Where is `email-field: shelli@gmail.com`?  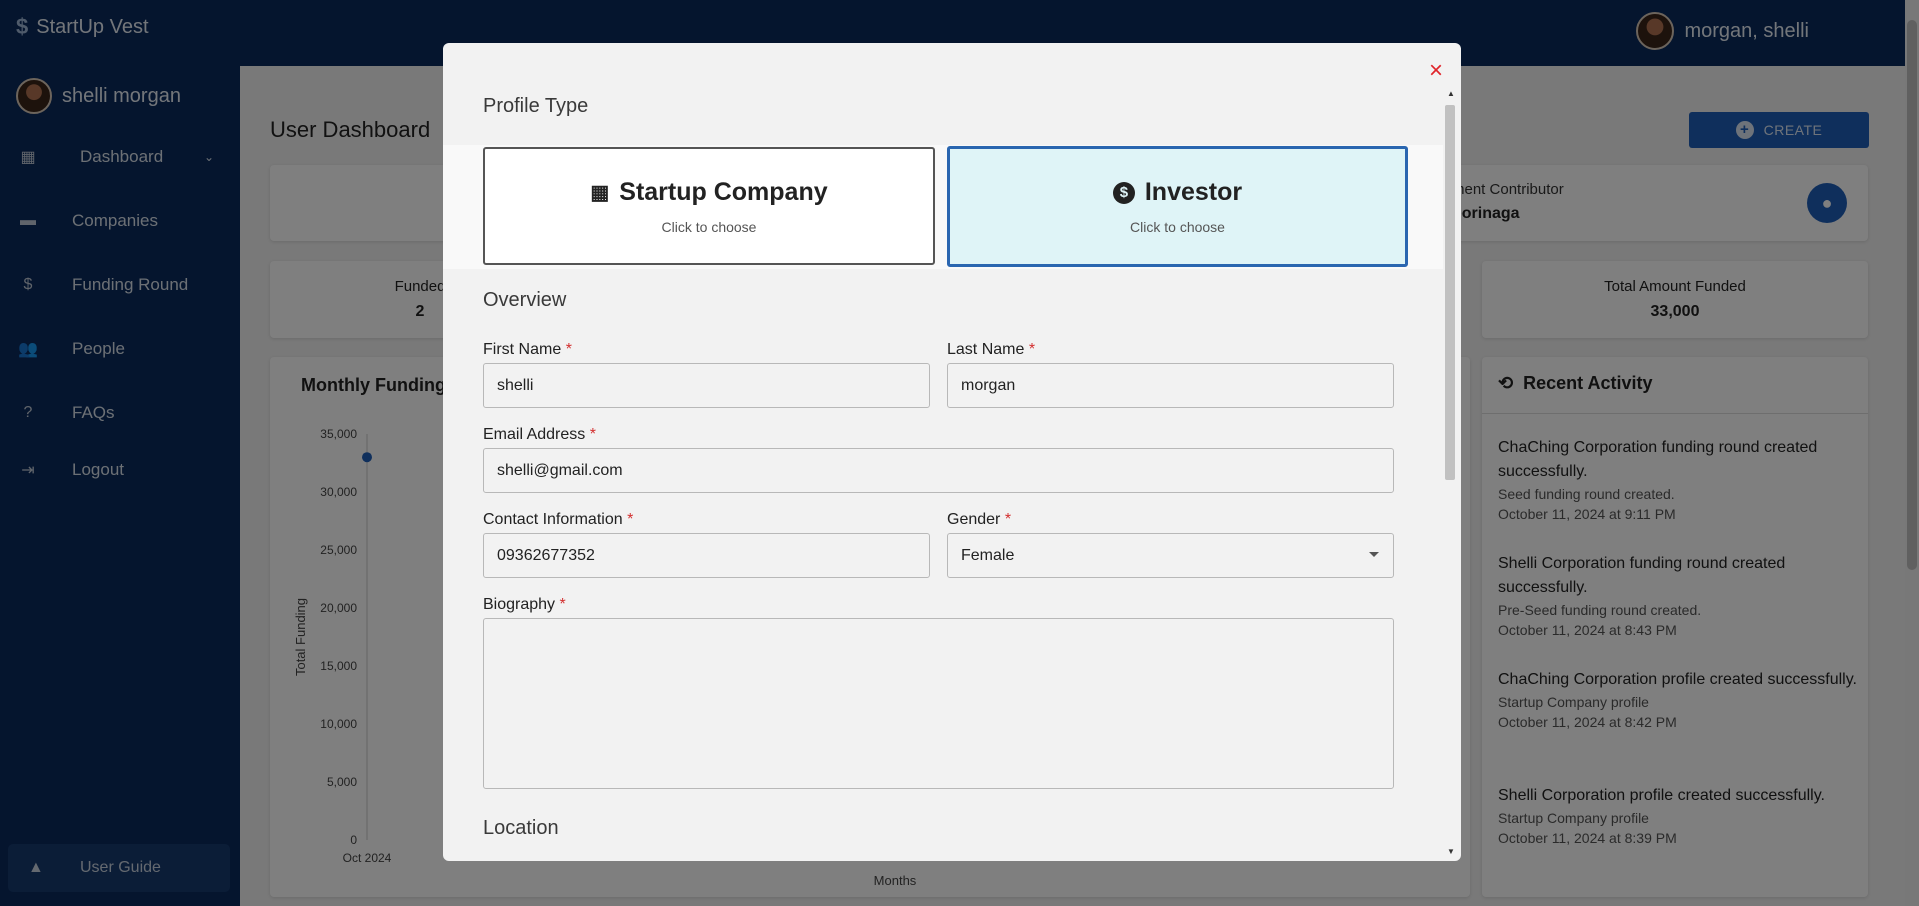 email-field: shelli@gmail.com is located at coordinates (938, 470).